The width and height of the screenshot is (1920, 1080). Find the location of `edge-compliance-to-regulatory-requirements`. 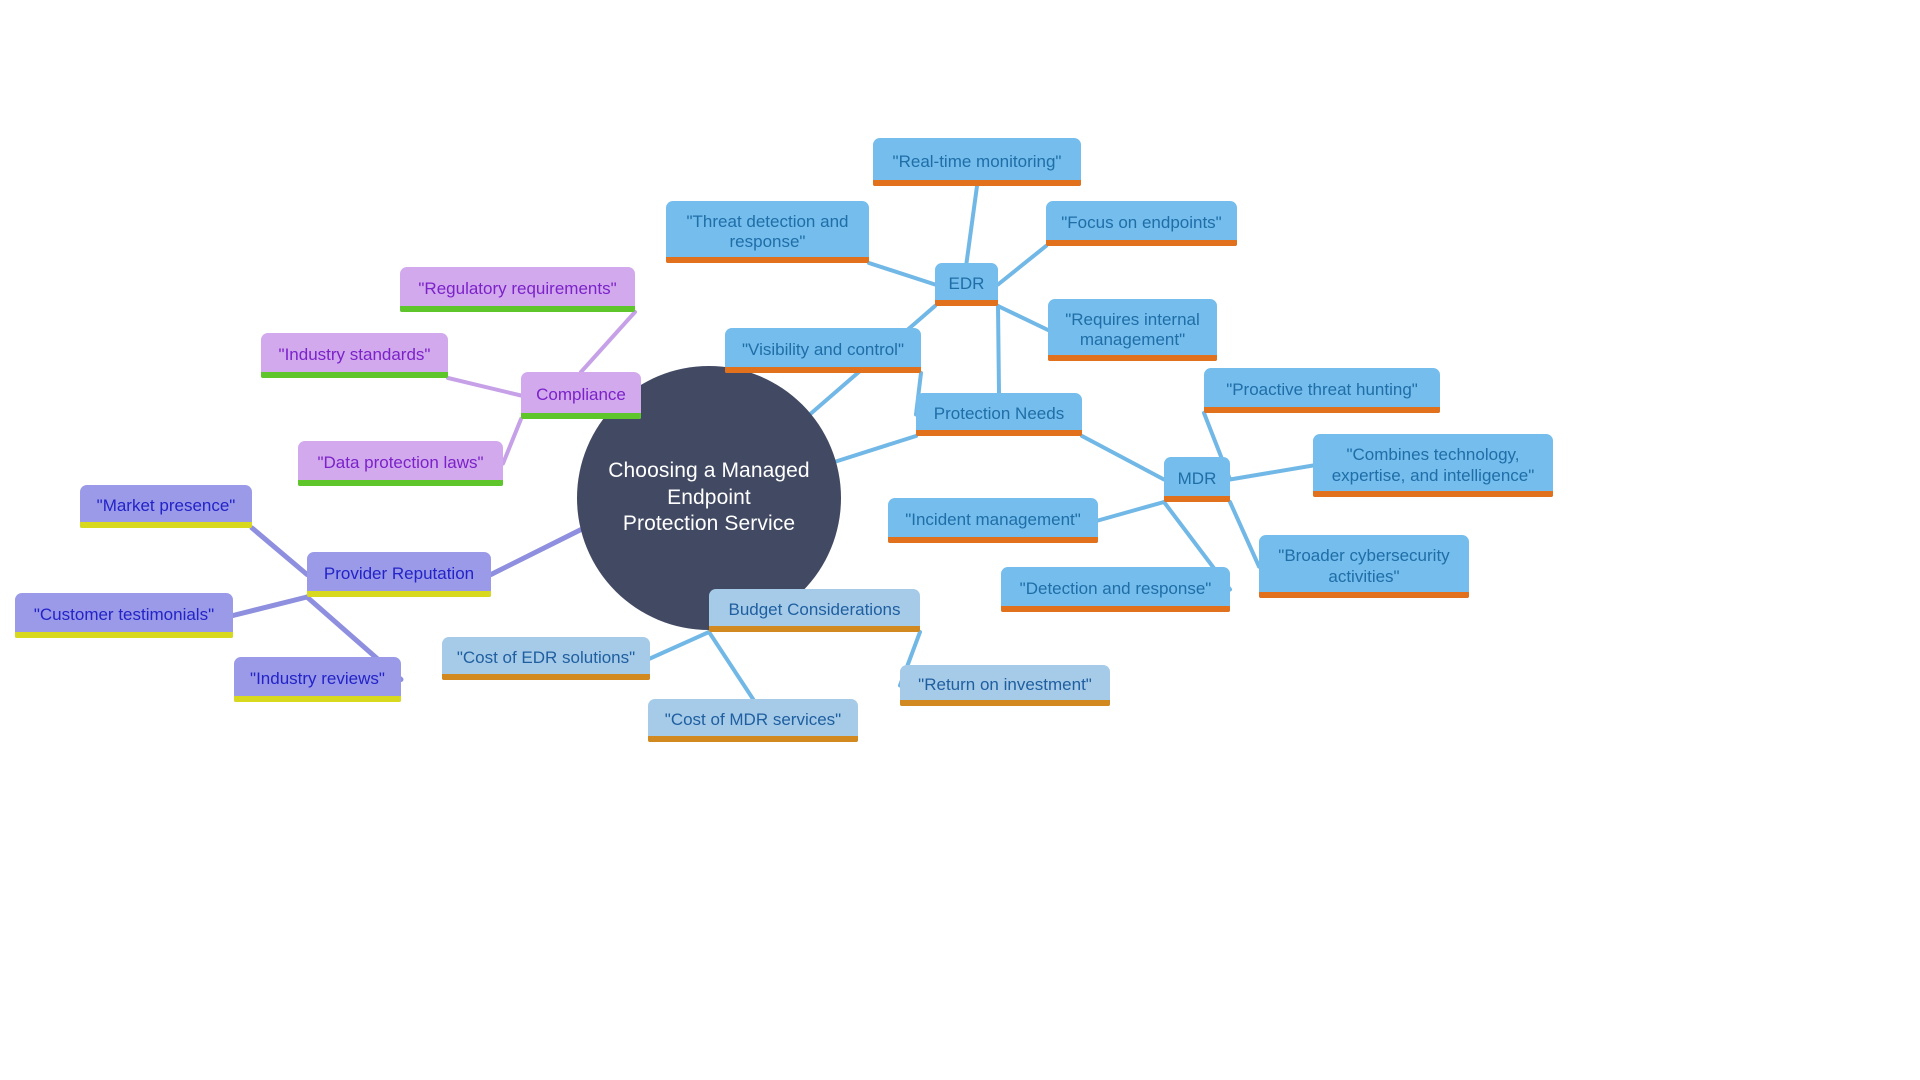

edge-compliance-to-regulatory-requirements is located at coordinates (608, 342).